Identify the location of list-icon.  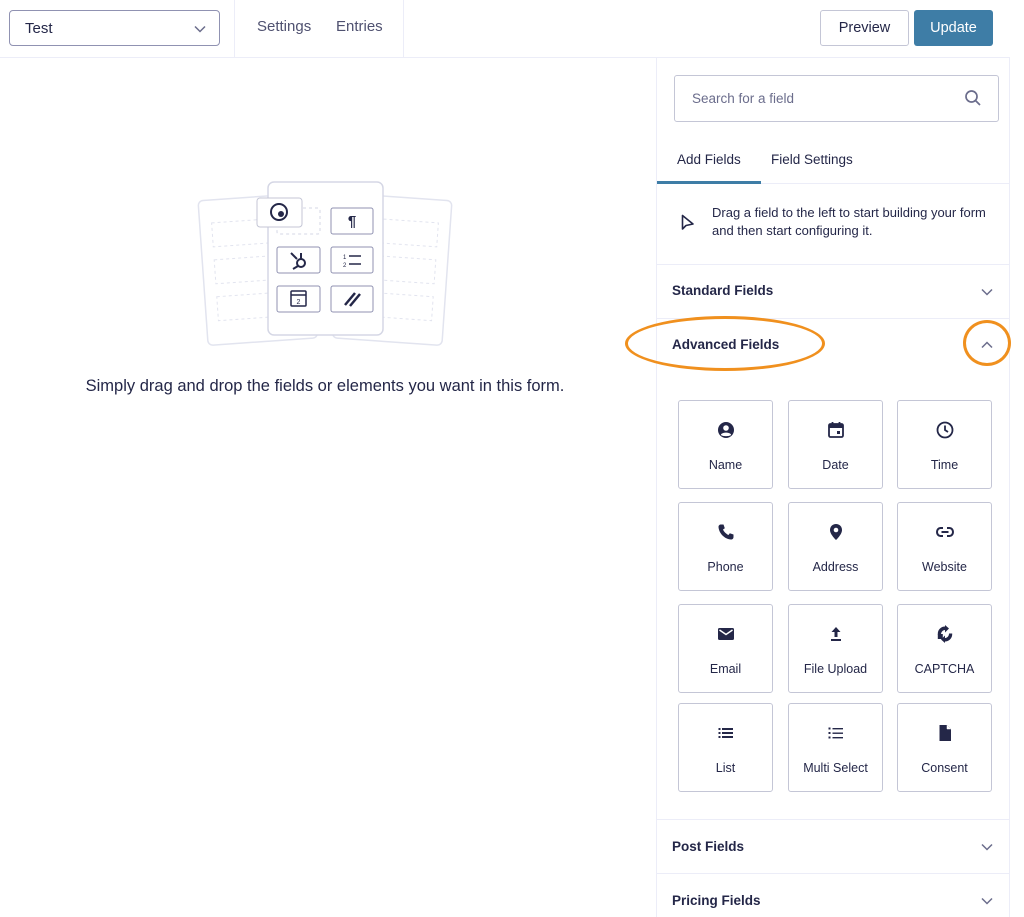
(725, 733).